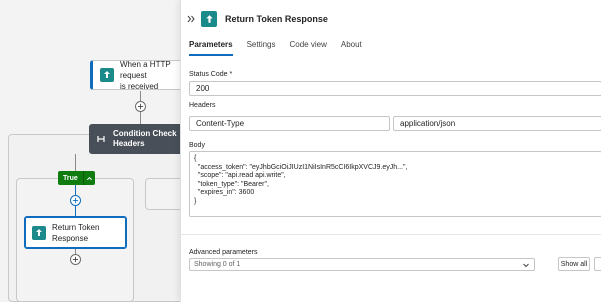 This screenshot has height=302, width=601. What do you see at coordinates (597, 264) in the screenshot?
I see `remove-all-button` at bounding box center [597, 264].